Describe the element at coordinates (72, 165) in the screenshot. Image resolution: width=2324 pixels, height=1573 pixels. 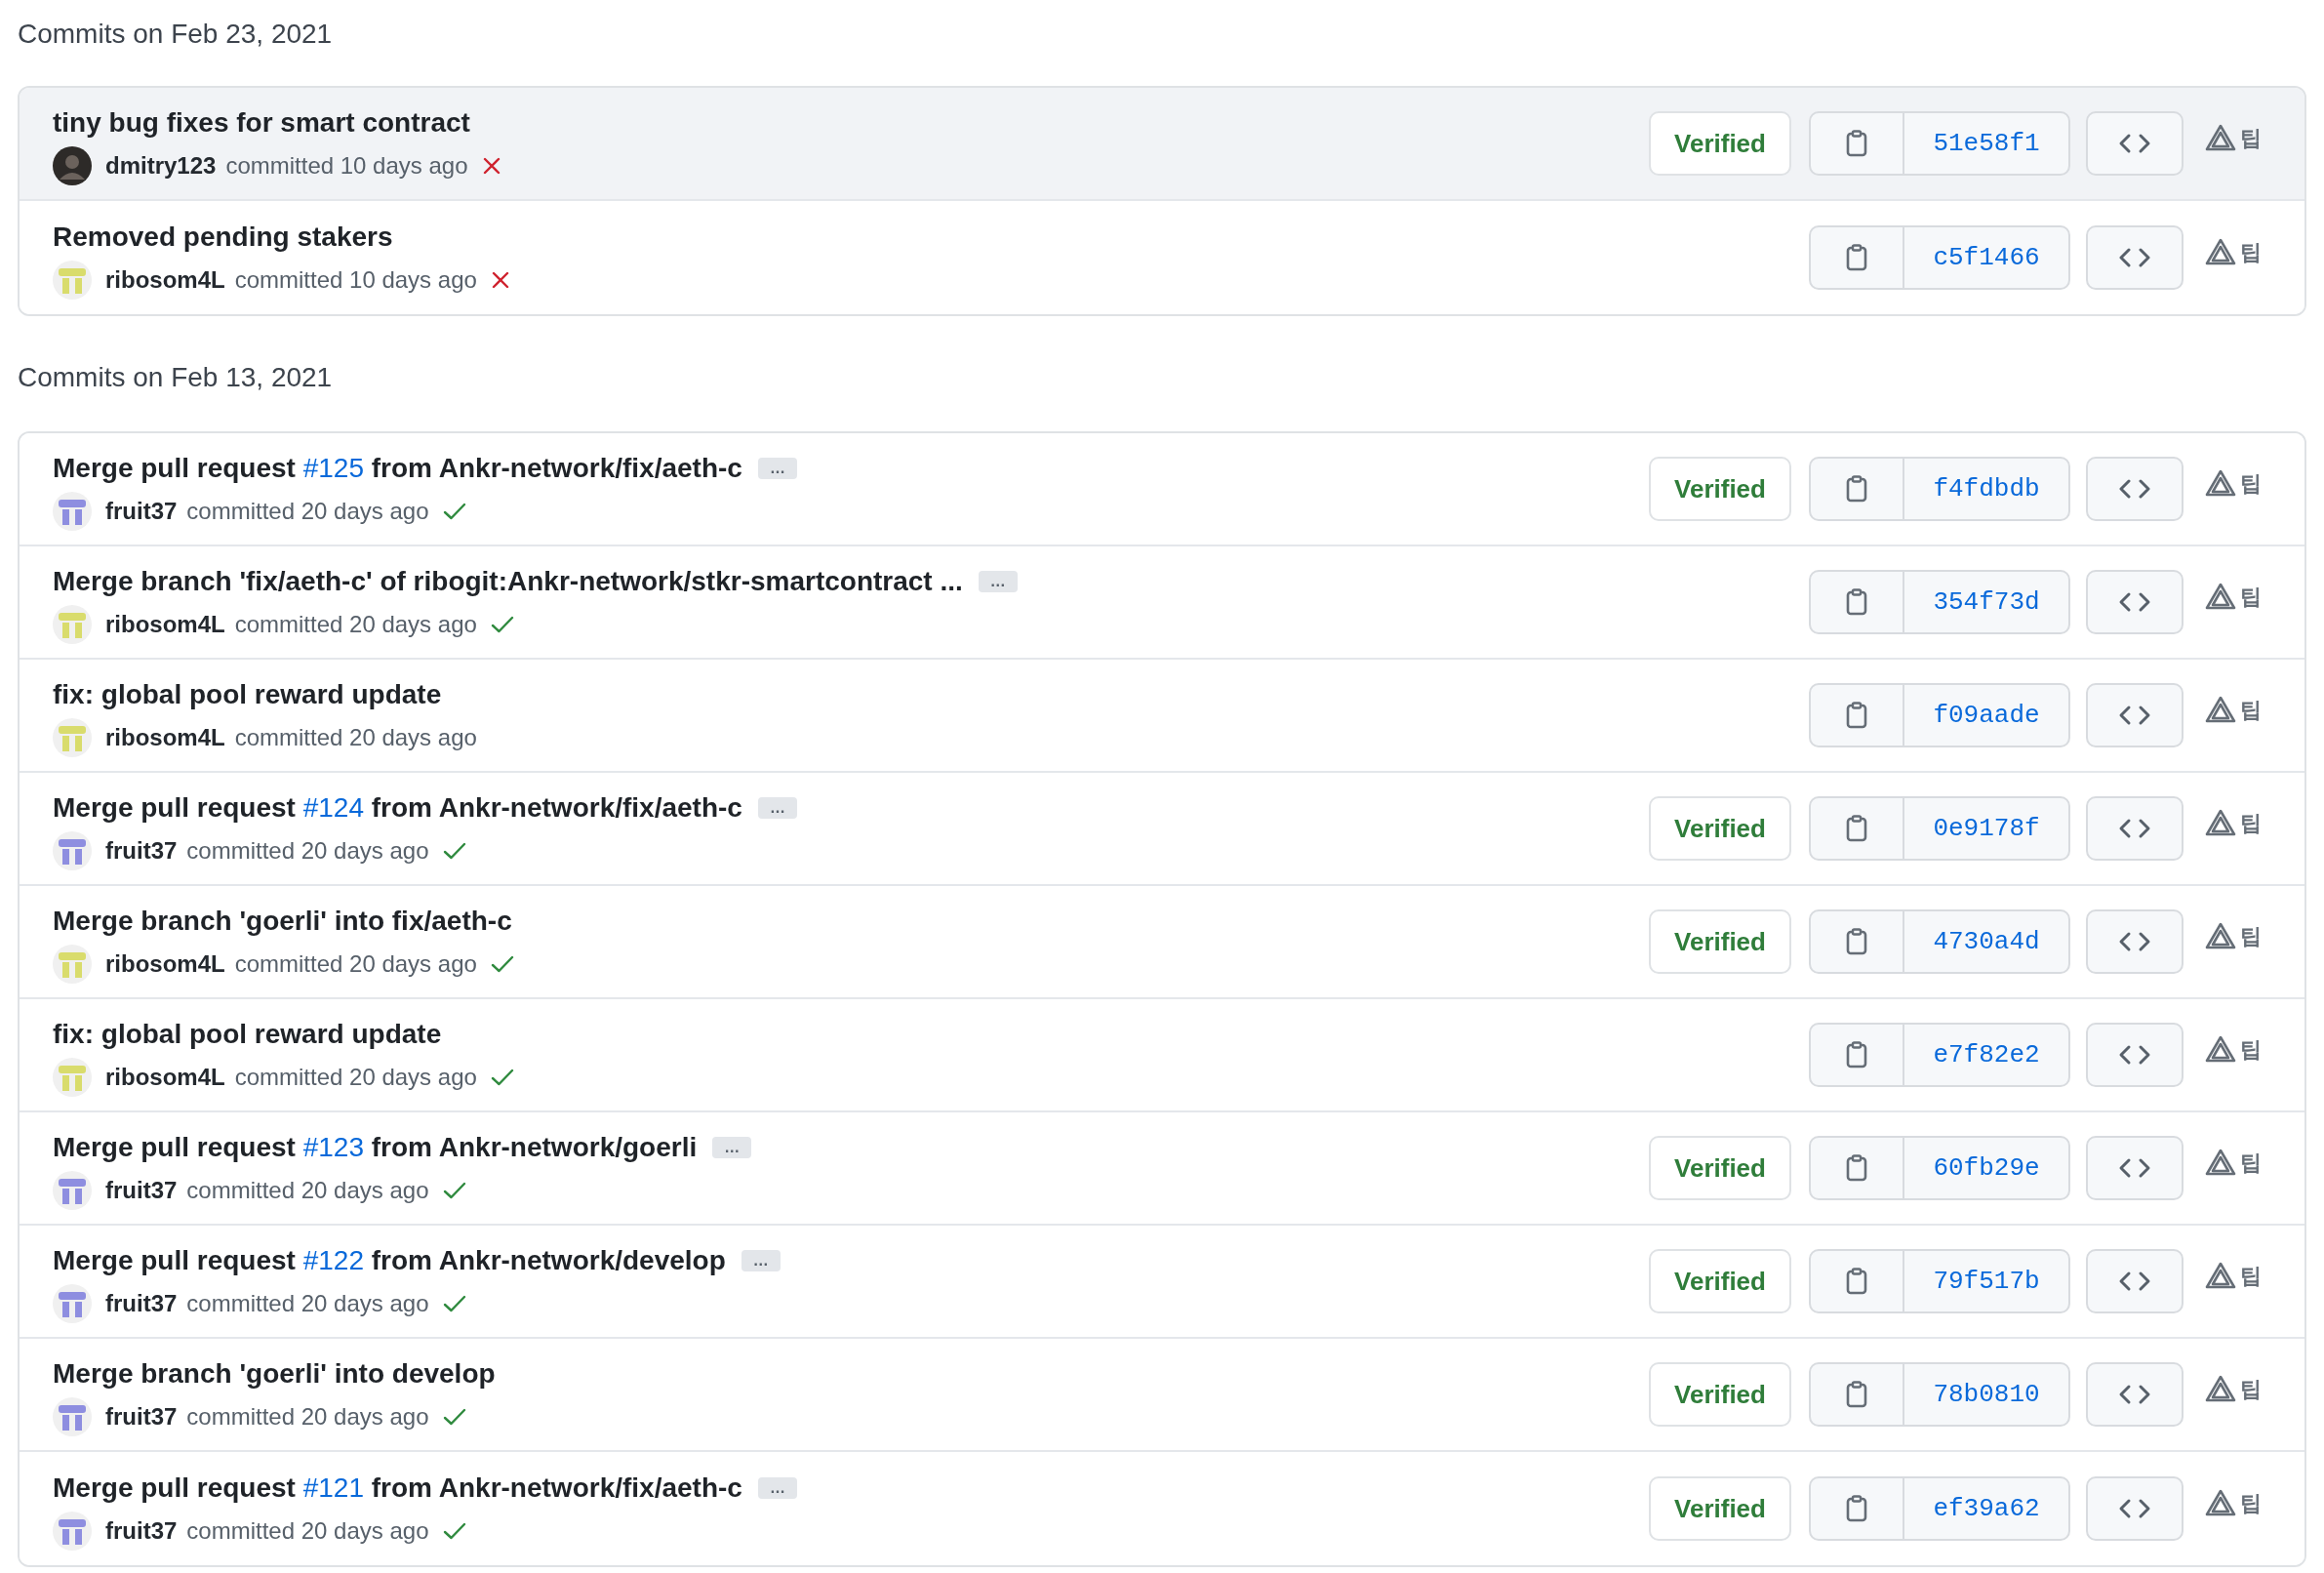
I see `avatar-silhouette` at that location.